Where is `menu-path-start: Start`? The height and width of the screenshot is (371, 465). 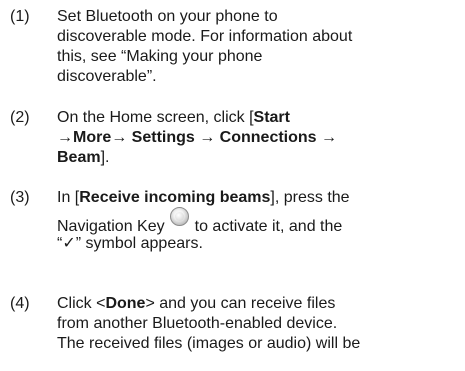 menu-path-start: Start is located at coordinates (271, 117).